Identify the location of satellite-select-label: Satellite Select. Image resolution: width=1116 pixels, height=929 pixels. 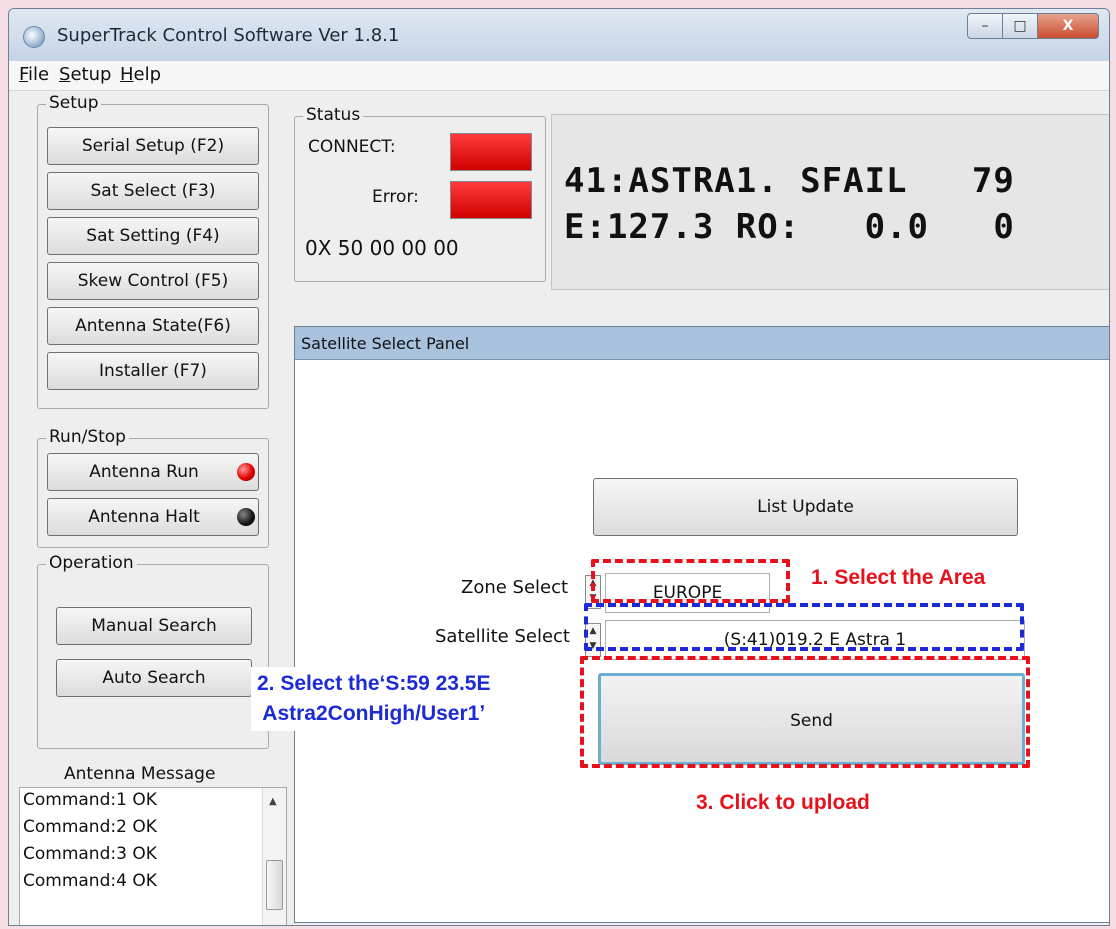
(502, 636).